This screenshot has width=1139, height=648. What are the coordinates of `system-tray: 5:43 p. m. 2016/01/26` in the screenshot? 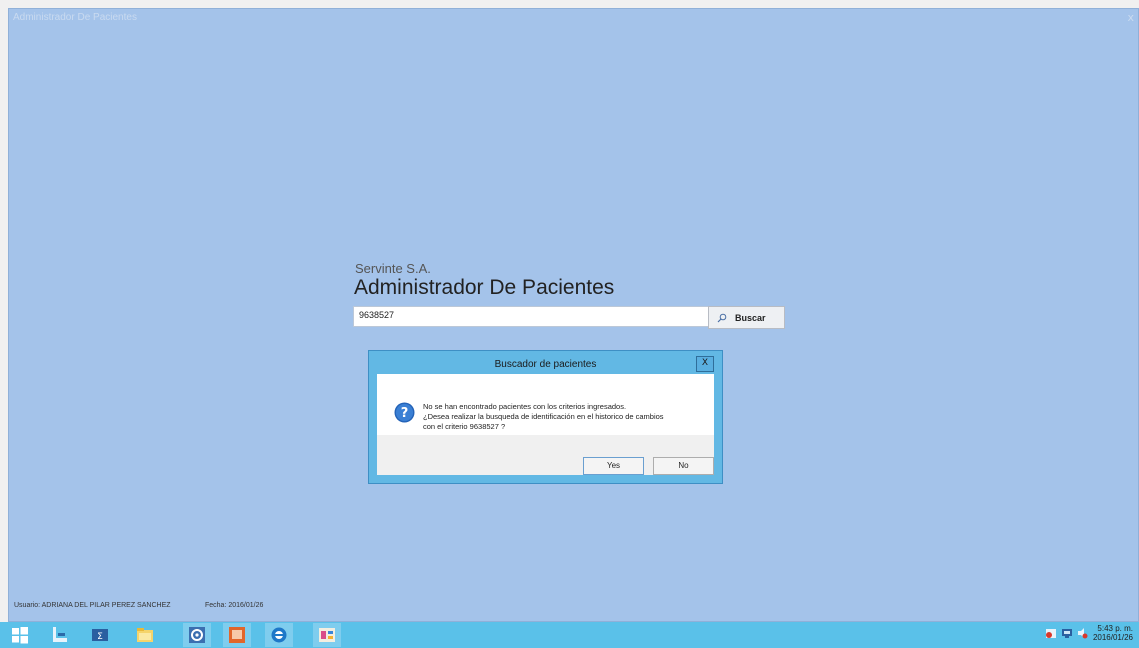 It's located at (1089, 633).